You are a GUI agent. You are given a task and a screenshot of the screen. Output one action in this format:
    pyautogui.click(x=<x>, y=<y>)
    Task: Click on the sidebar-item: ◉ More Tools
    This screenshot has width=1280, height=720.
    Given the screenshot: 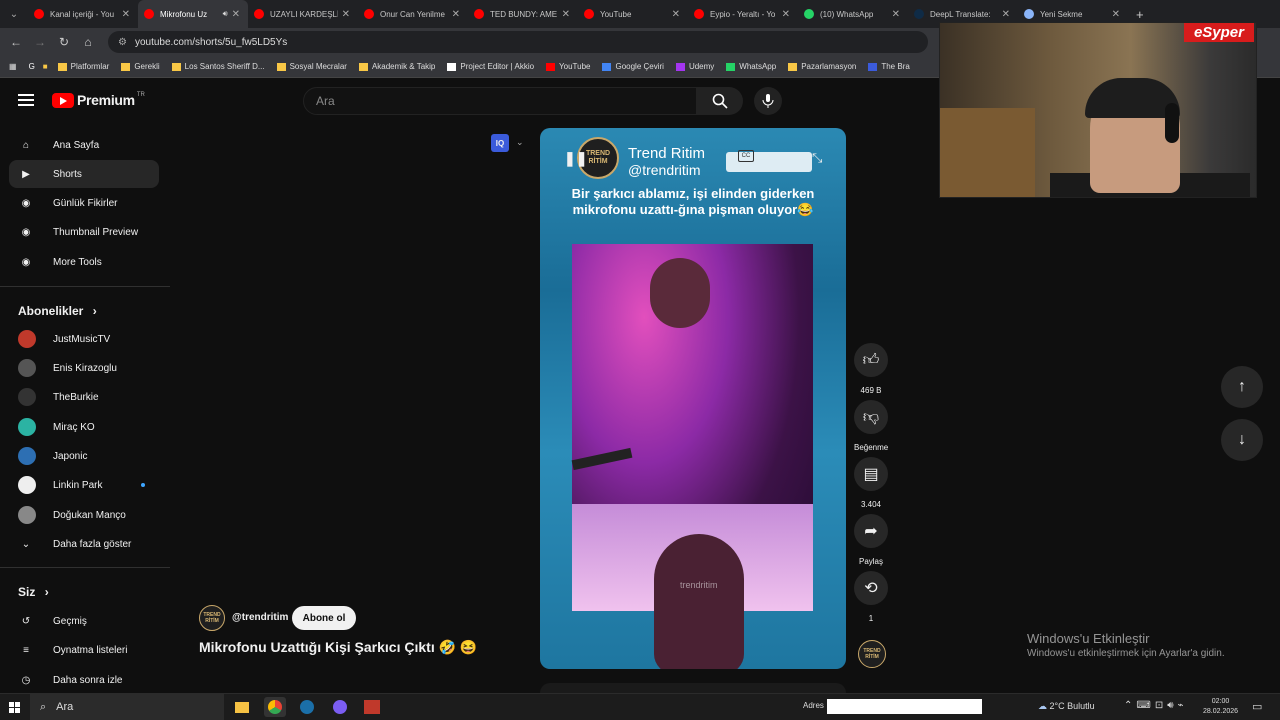 What is the action you would take?
    pyautogui.click(x=84, y=262)
    